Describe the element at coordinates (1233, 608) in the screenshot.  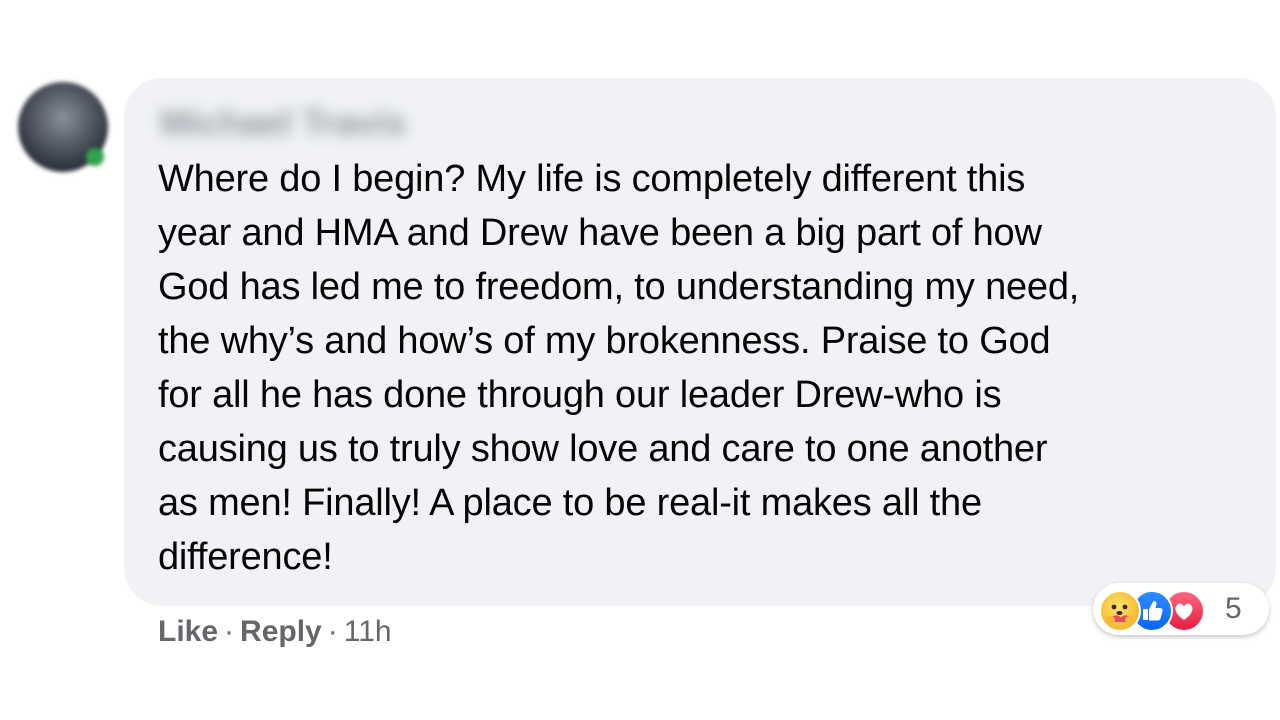
I see `reaction-count: 5` at that location.